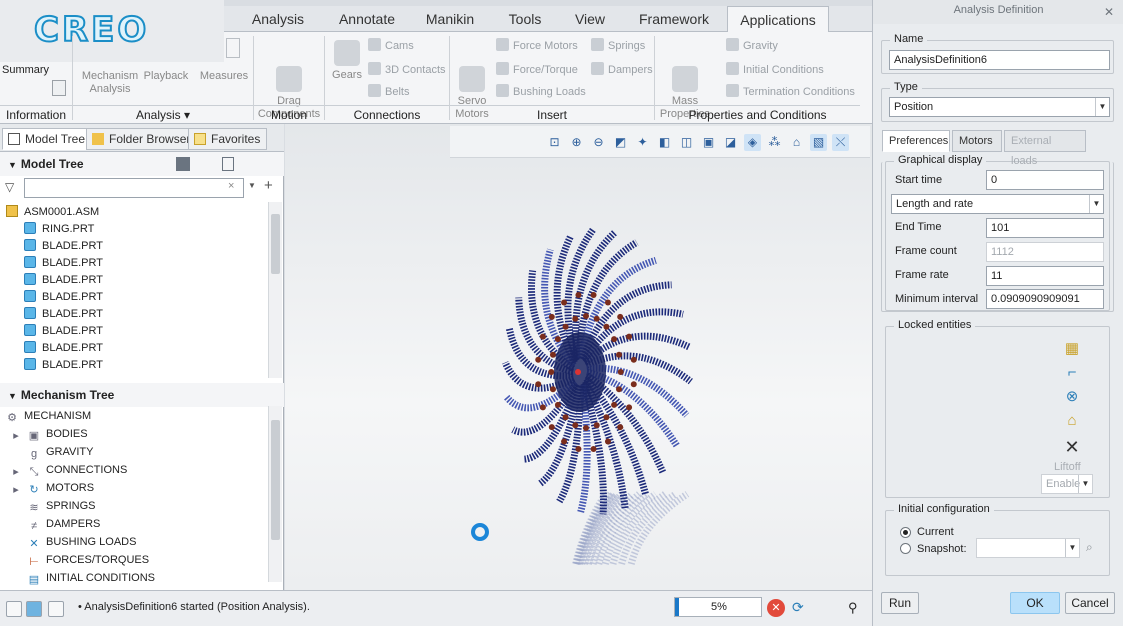 The width and height of the screenshot is (1123, 626). I want to click on cancel-button: Cancel, so click(1090, 603).